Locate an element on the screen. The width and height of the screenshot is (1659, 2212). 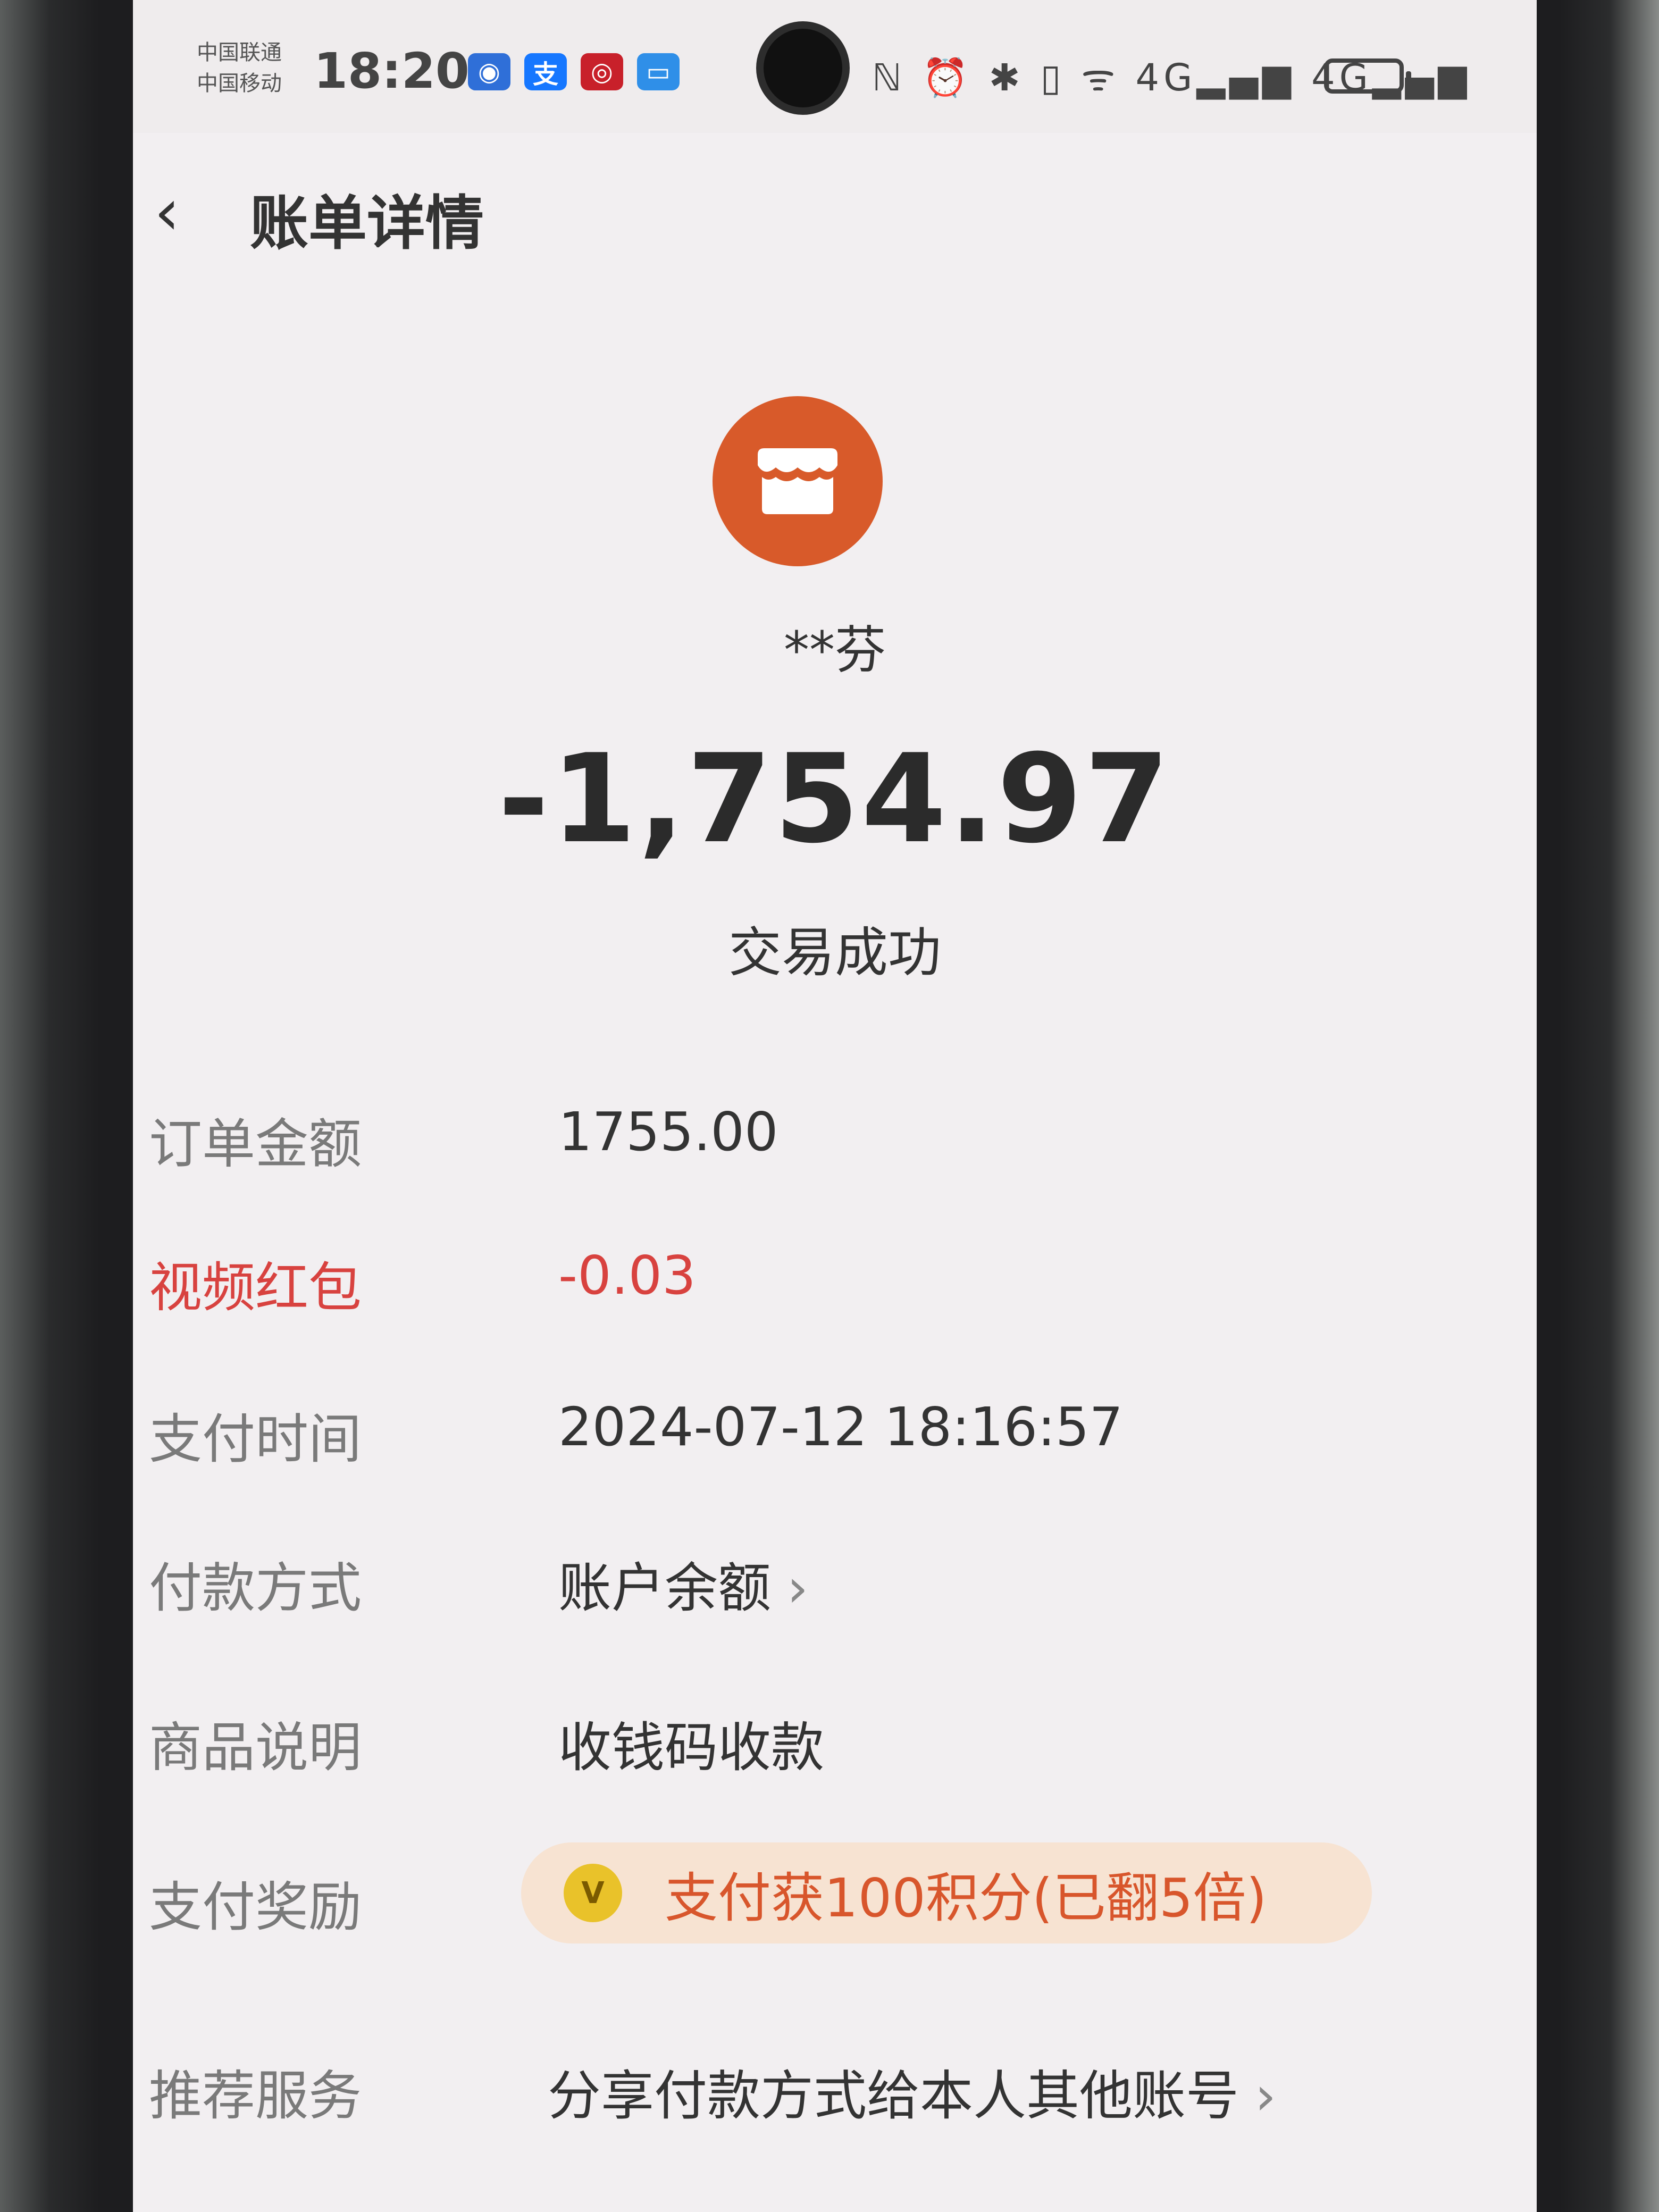
order-amount-value: 1755.00 is located at coordinates (668, 1132).